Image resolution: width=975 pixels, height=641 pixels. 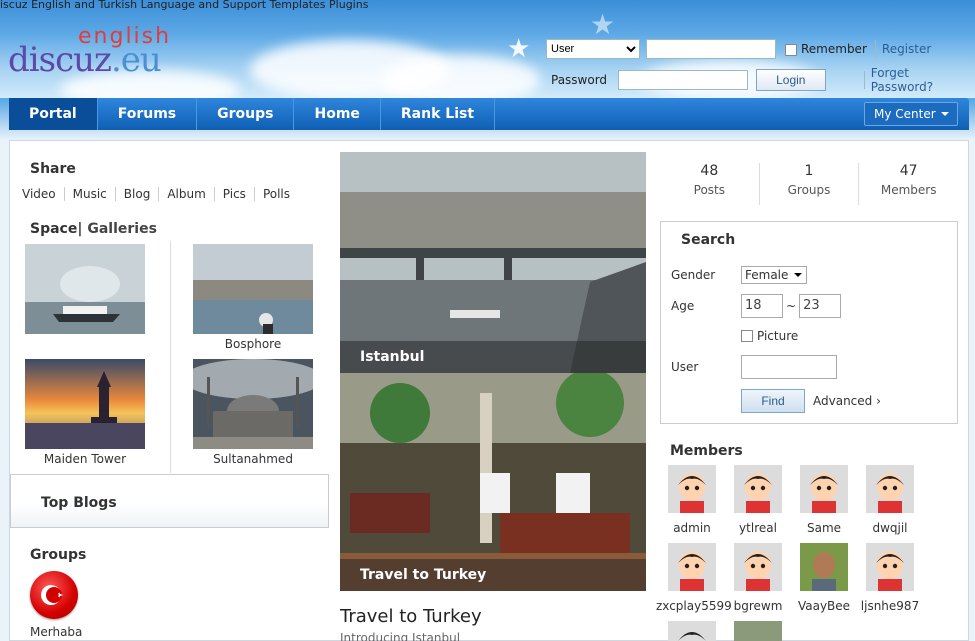 I want to click on stat-value: 48, so click(x=709, y=171).